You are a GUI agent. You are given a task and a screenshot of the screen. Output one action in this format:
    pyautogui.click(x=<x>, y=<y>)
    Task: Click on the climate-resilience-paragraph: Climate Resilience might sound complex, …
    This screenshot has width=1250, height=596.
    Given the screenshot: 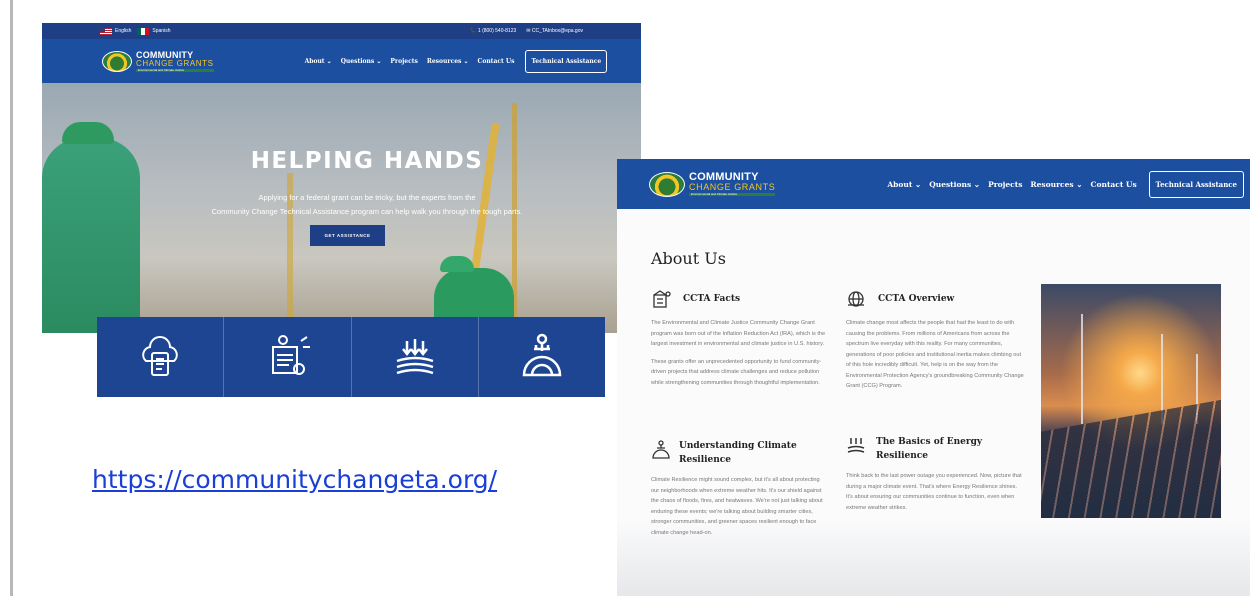 What is the action you would take?
    pyautogui.click(x=737, y=506)
    